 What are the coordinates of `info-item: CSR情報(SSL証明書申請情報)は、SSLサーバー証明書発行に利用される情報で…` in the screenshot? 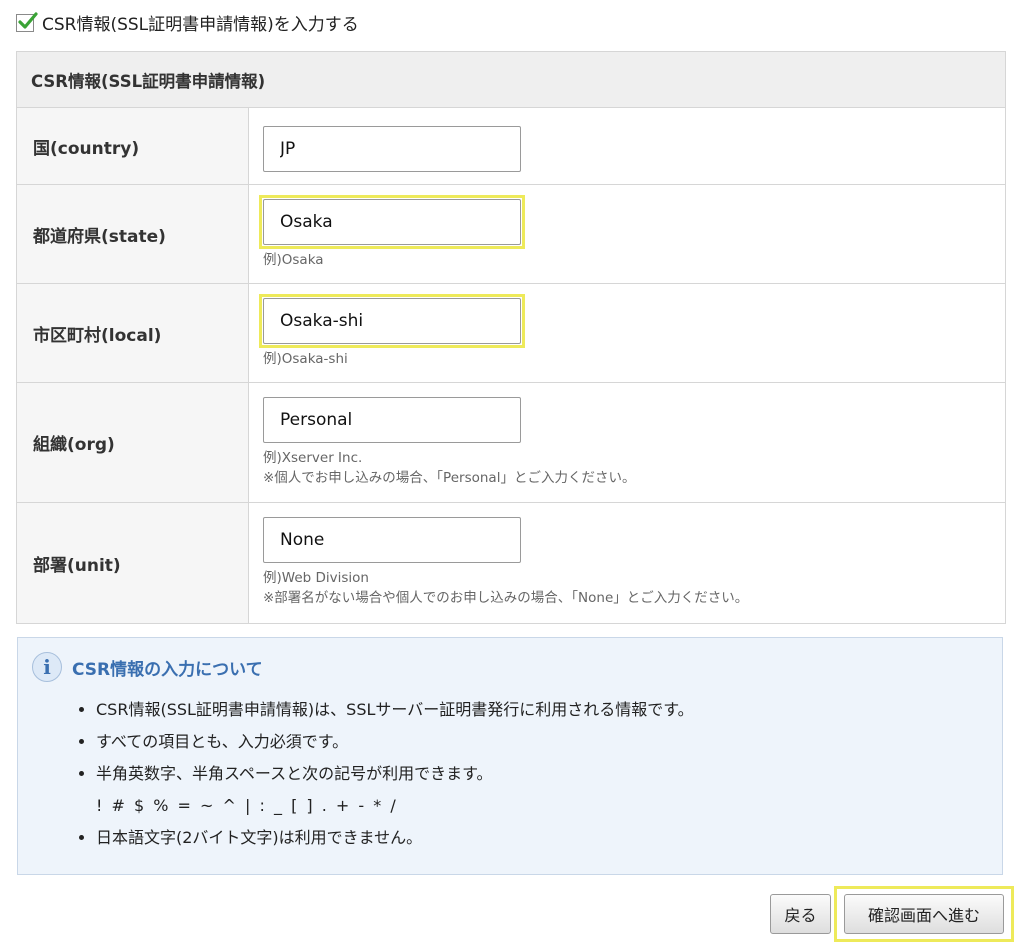 It's located at (536, 710).